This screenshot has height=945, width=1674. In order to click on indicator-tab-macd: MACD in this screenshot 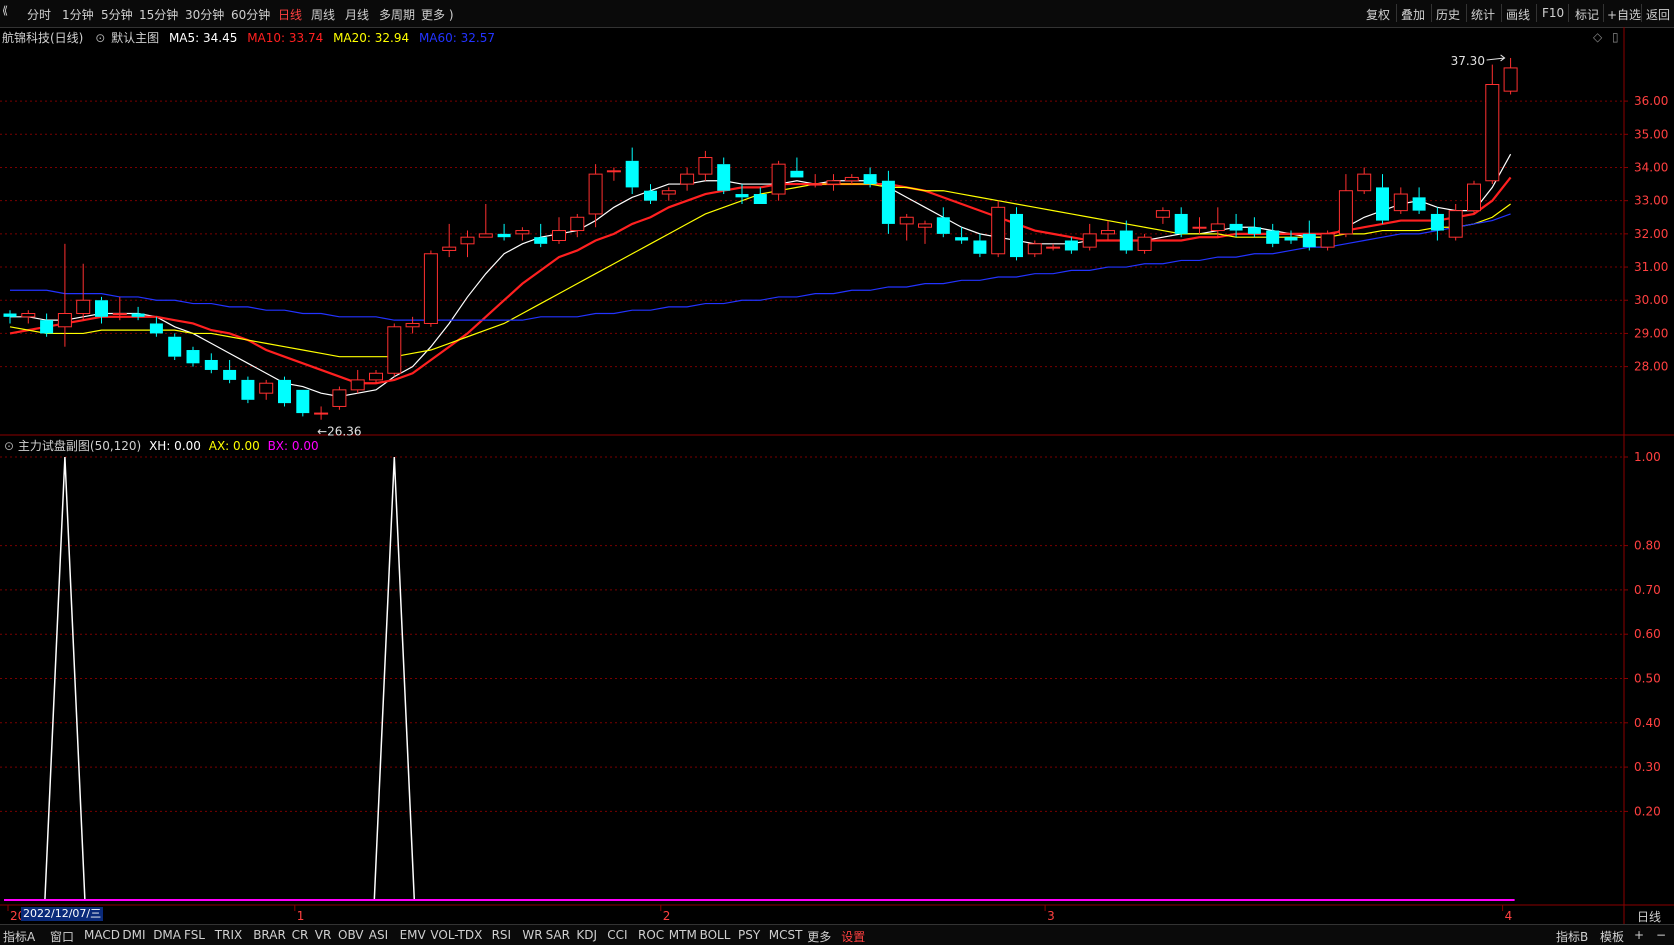, I will do `click(102, 935)`.